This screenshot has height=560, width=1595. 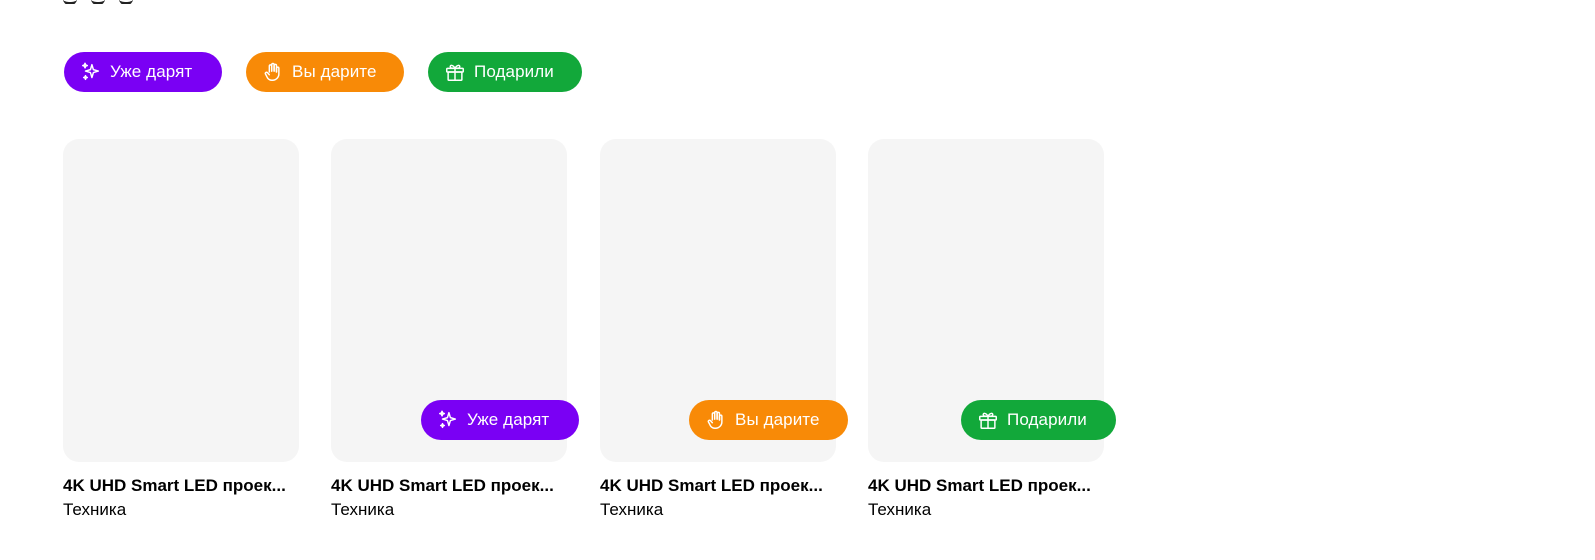 I want to click on cut-off-heading, so click(x=123, y=2).